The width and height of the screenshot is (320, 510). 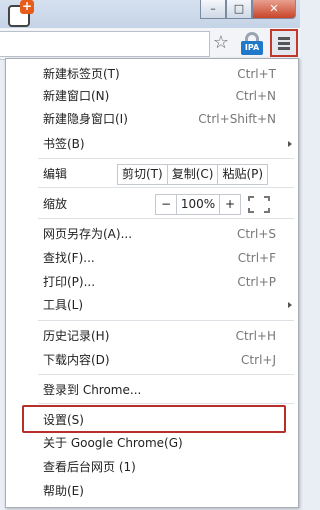 I want to click on fullscreen-icon, so click(x=259, y=204).